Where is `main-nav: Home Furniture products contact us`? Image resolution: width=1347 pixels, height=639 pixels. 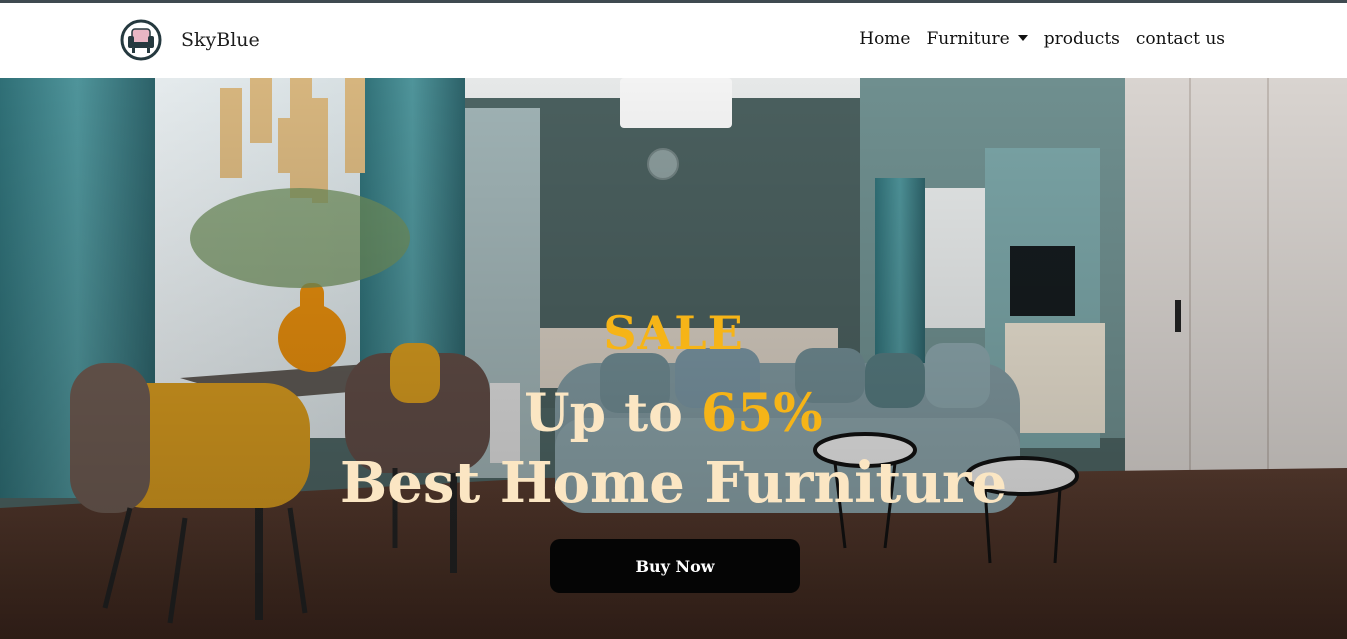 main-nav: Home Furniture products contact us is located at coordinates (1042, 39).